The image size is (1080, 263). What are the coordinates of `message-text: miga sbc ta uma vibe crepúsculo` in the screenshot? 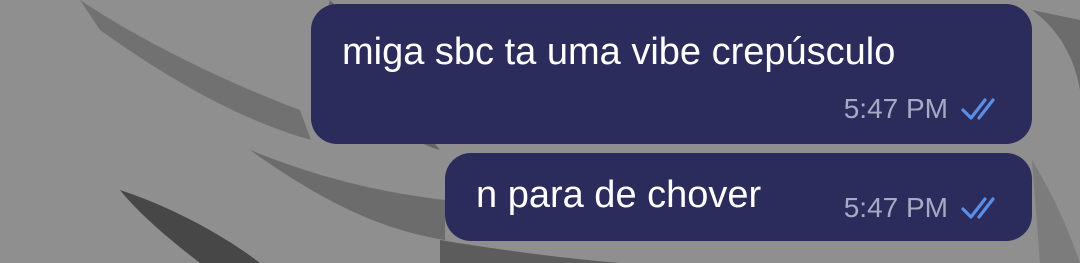 It's located at (619, 52).